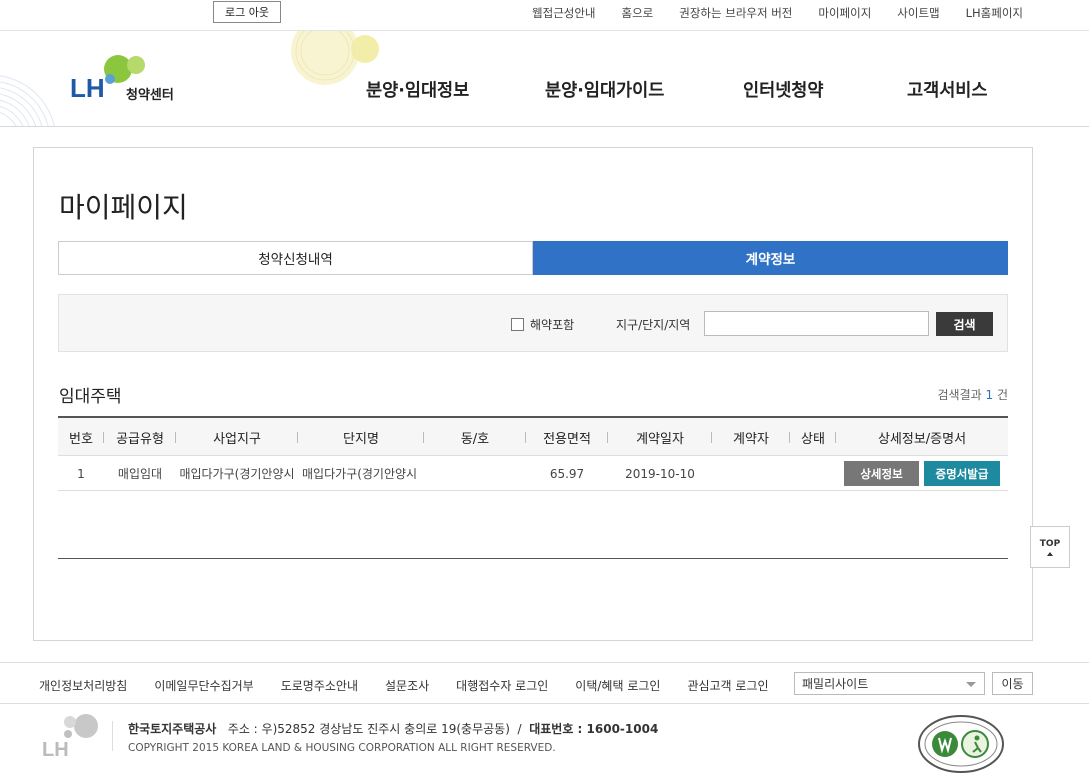 Image resolution: width=1089 pixels, height=779 pixels. I want to click on cell-type: 매입임대, so click(140, 474).